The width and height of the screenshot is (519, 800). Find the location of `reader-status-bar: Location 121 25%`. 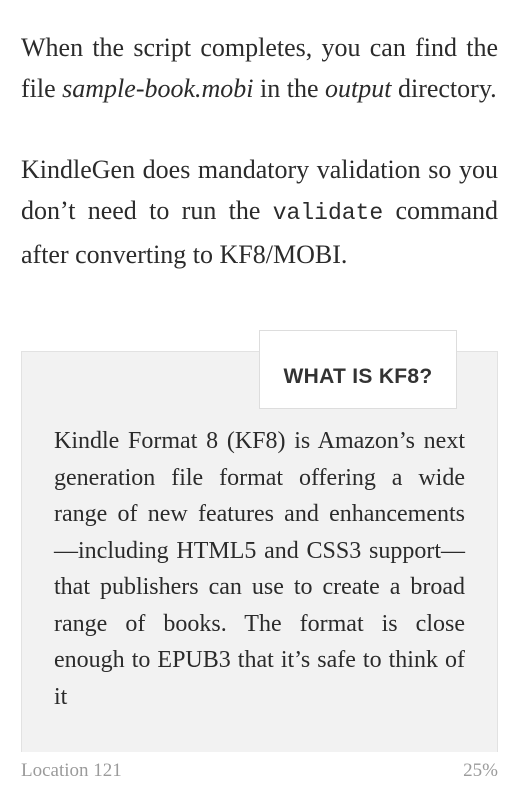

reader-status-bar: Location 121 25% is located at coordinates (259, 776).